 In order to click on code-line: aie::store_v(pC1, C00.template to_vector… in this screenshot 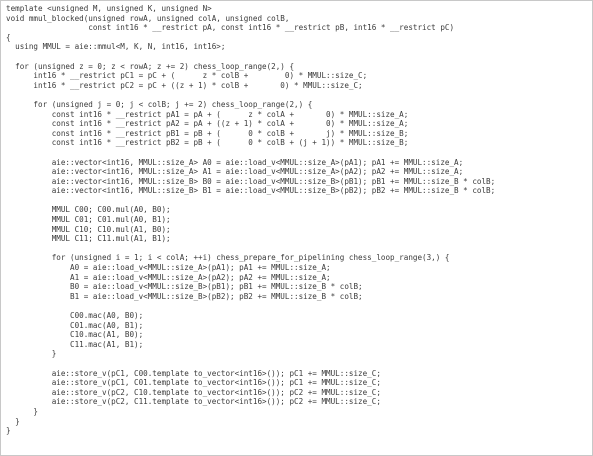, I will do `click(193, 373)`.